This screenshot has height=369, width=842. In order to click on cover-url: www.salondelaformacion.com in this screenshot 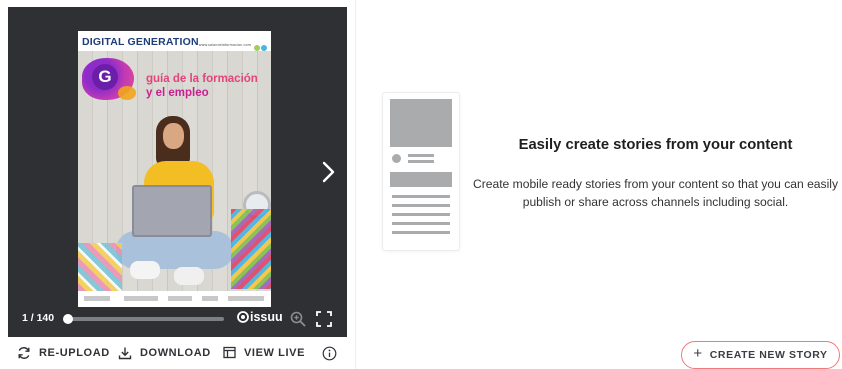, I will do `click(224, 45)`.